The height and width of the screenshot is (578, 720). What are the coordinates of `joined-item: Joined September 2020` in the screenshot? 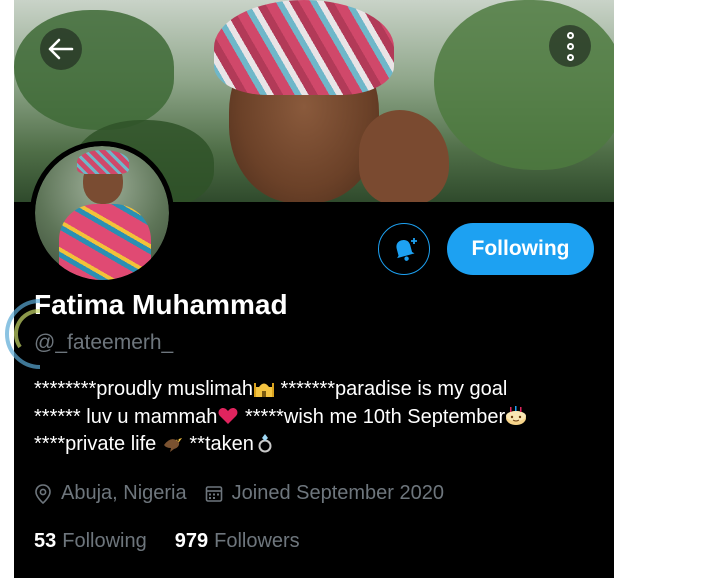 It's located at (324, 493).